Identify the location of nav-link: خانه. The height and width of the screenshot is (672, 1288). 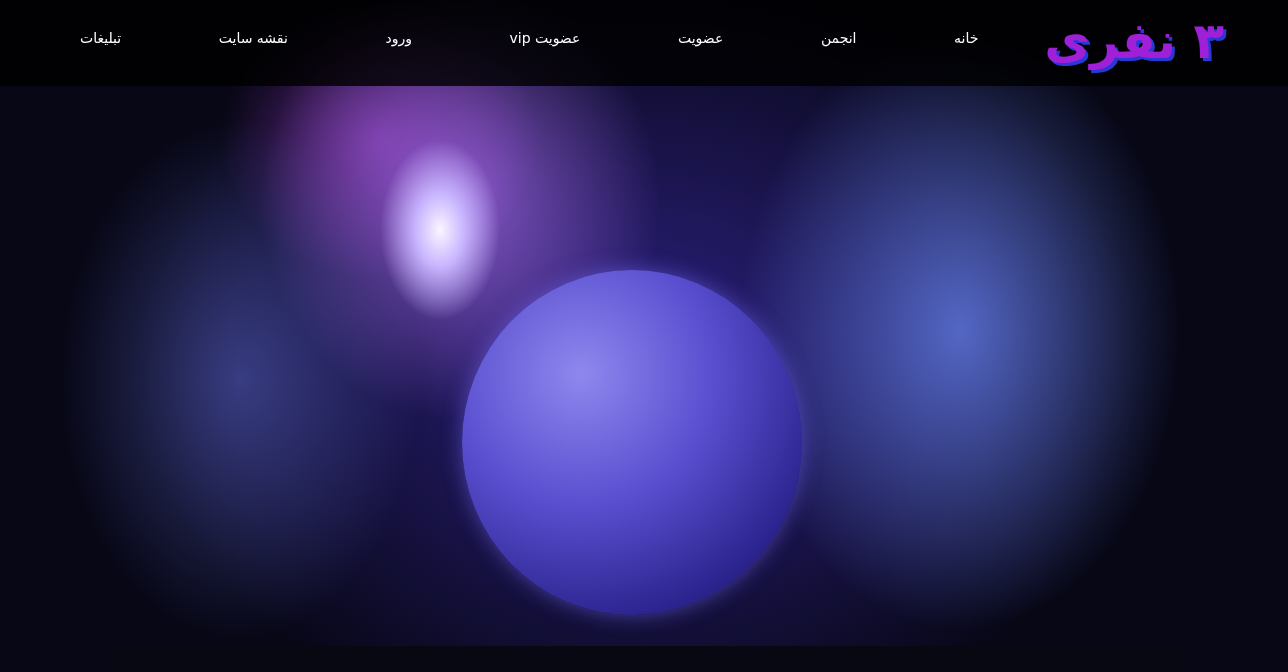
(966, 38).